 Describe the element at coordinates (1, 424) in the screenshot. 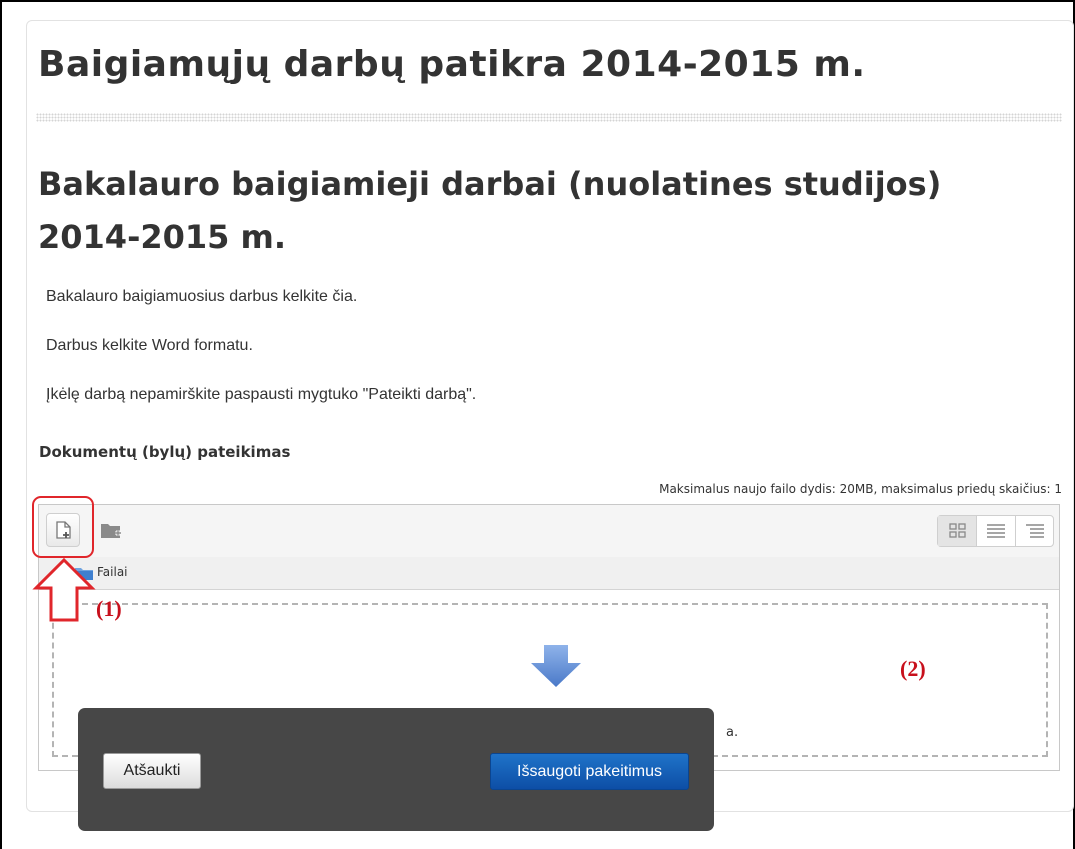

I see `window-border-left` at that location.